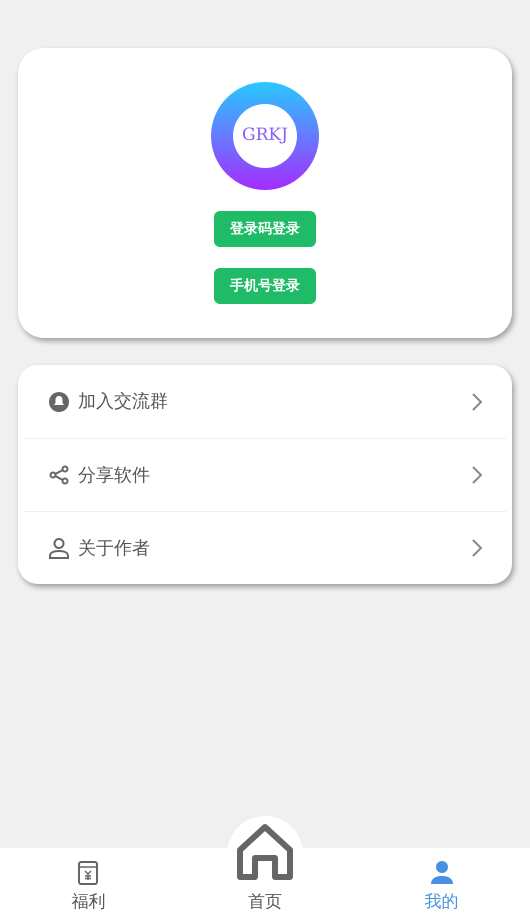 This screenshot has height=920, width=530. I want to click on share-icon, so click(59, 475).